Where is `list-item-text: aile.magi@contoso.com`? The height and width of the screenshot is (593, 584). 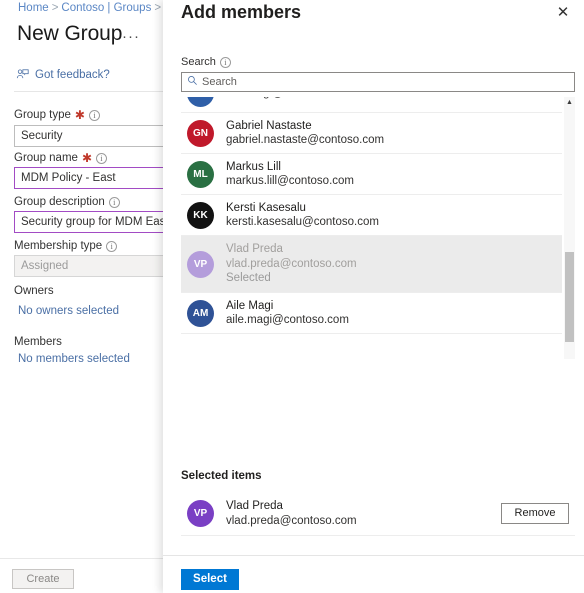
list-item-text: aile.magi@contoso.com is located at coordinates (287, 99).